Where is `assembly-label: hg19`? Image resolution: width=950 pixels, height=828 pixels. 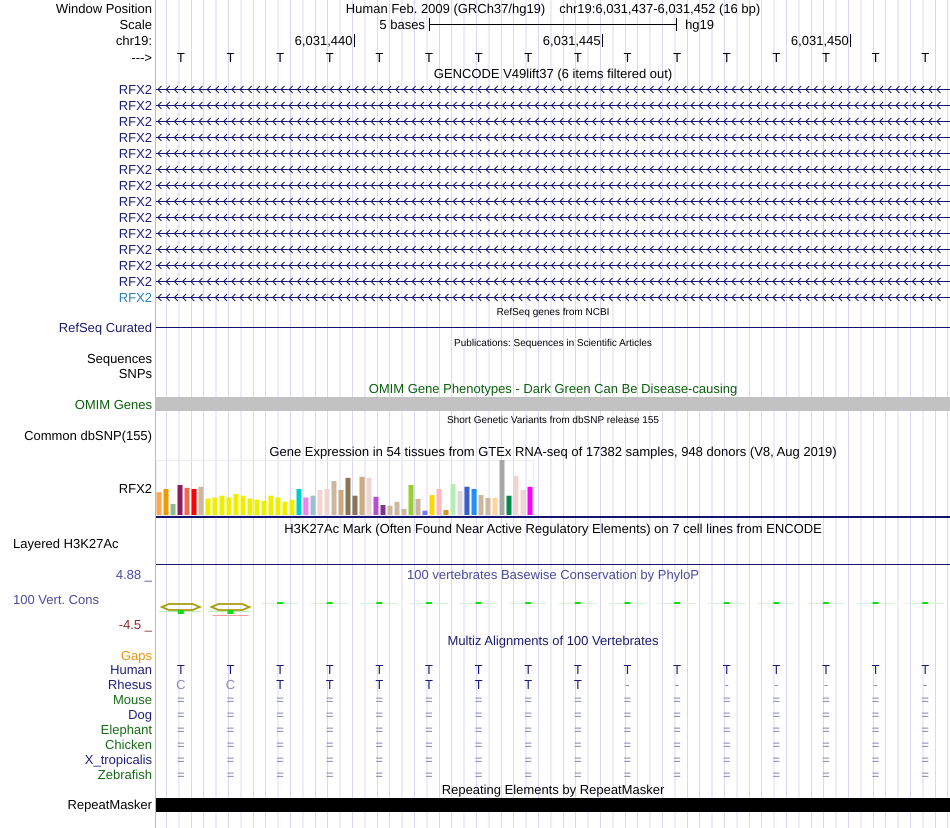
assembly-label: hg19 is located at coordinates (699, 24).